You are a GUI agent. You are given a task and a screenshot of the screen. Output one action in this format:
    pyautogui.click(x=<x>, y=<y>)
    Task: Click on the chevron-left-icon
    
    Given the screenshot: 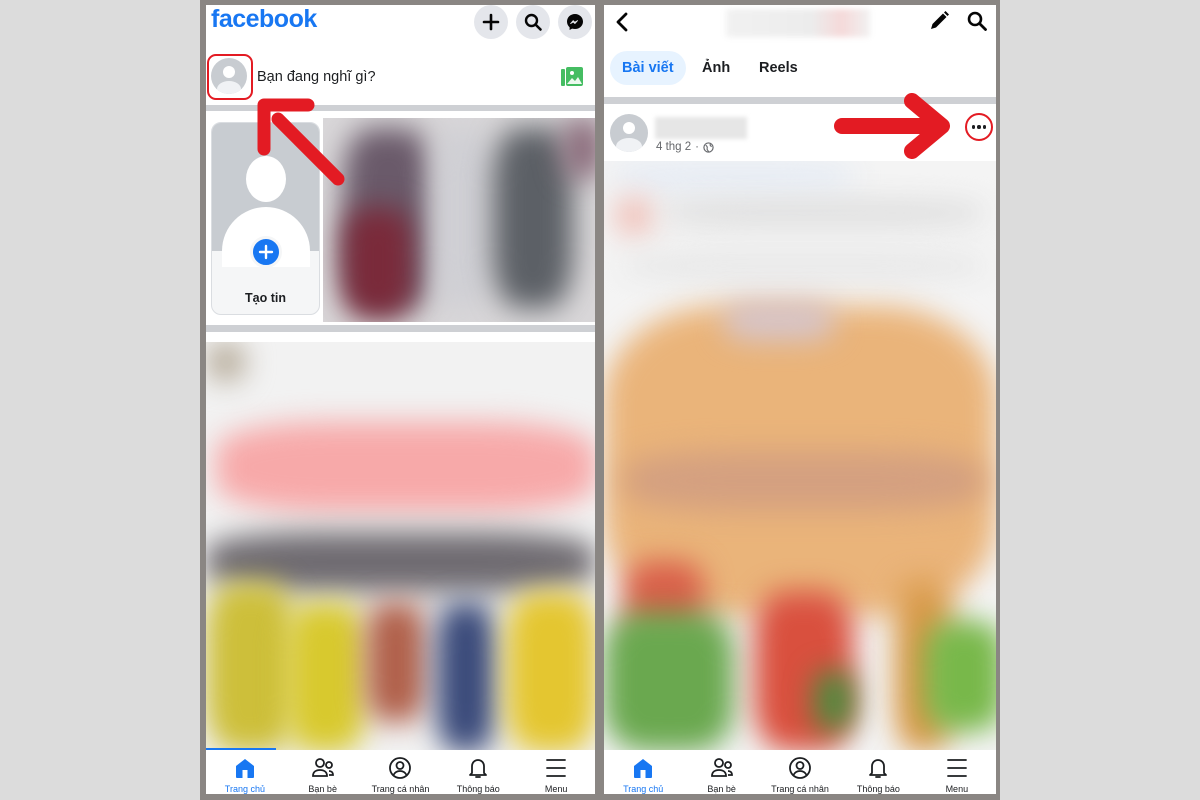 What is the action you would take?
    pyautogui.click(x=622, y=22)
    